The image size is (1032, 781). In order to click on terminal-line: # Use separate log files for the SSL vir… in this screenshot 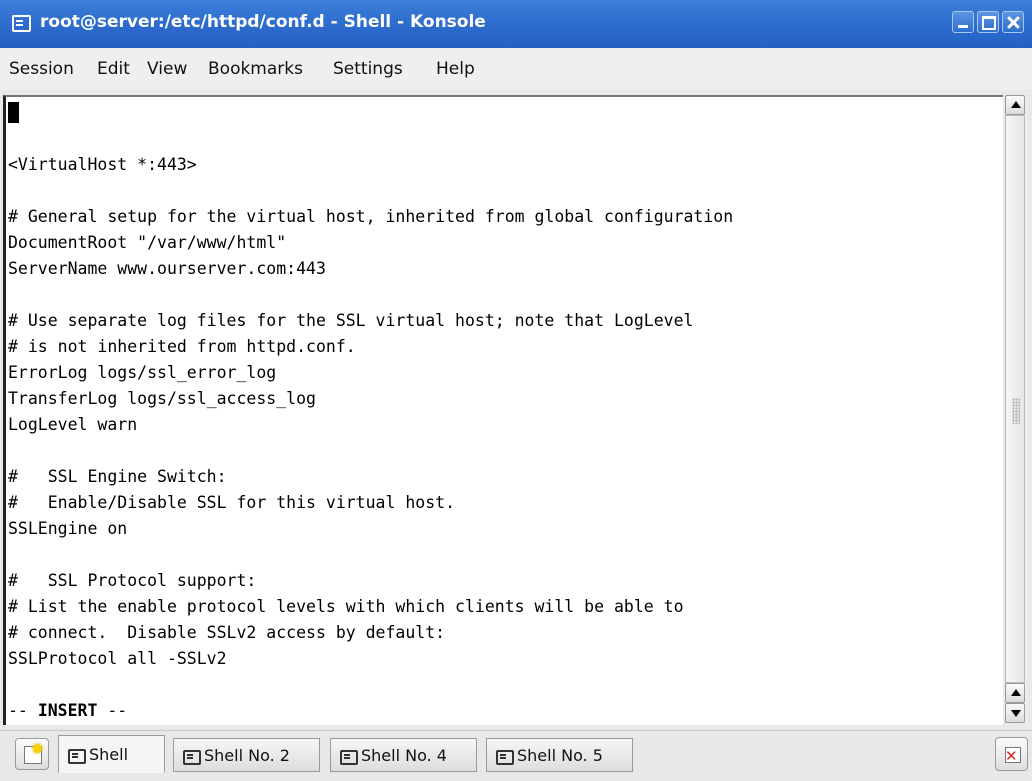, I will do `click(351, 320)`.